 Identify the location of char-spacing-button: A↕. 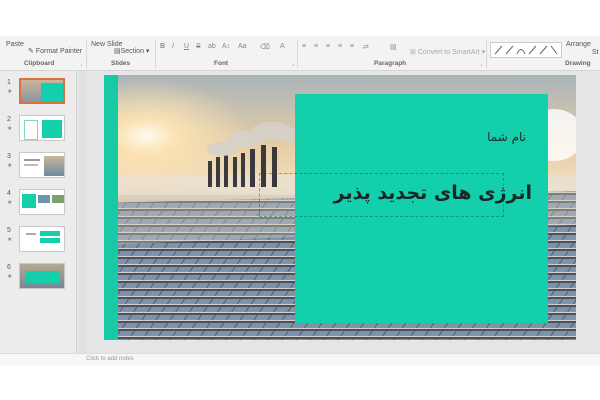
(226, 46).